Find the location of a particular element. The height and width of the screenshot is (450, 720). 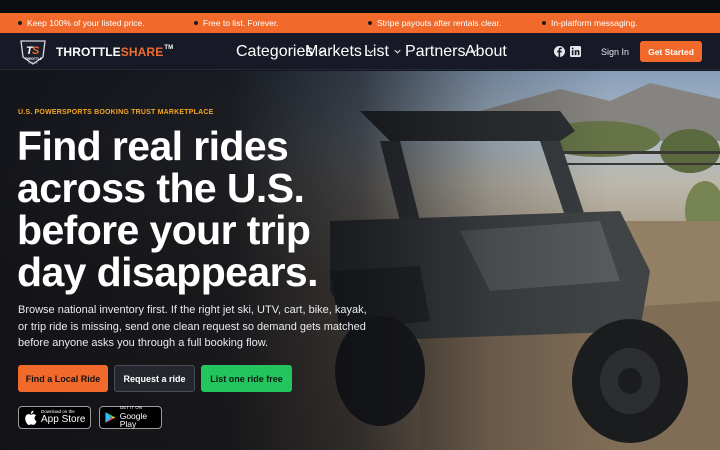

get-started-button: Get Started is located at coordinates (671, 51).